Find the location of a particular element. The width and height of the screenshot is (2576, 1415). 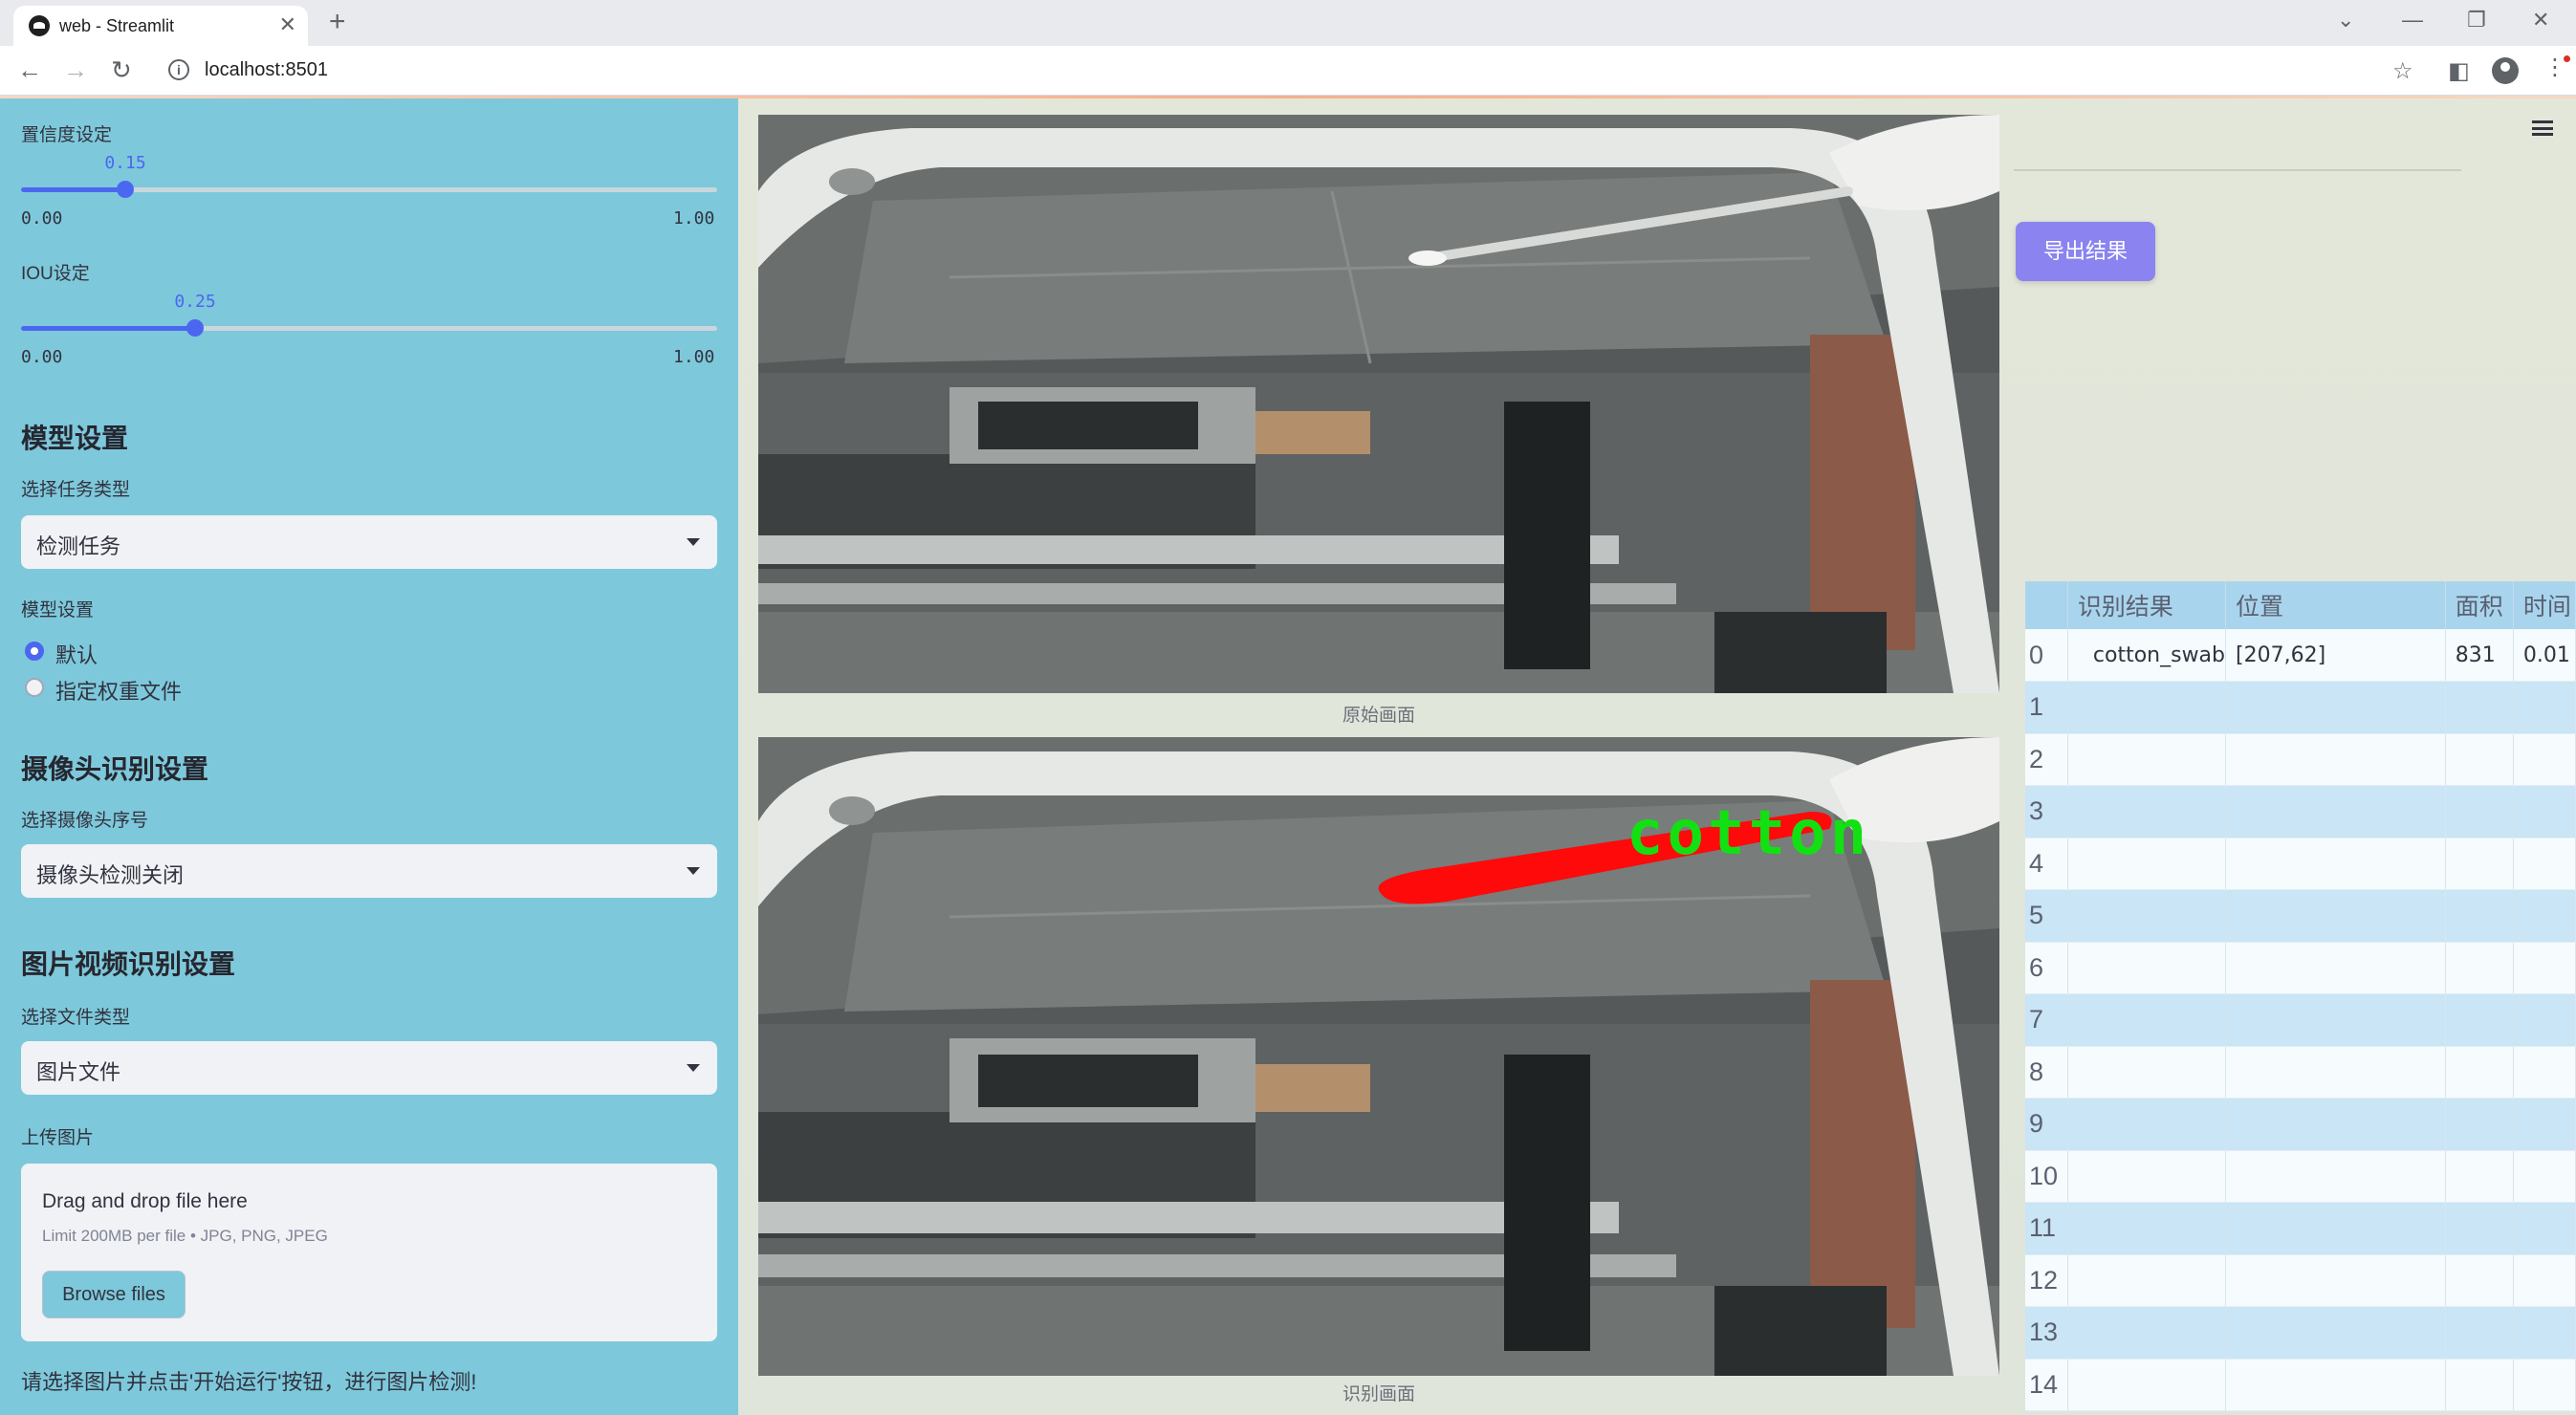

export-results-button: 导出结果 is located at coordinates (2085, 251).